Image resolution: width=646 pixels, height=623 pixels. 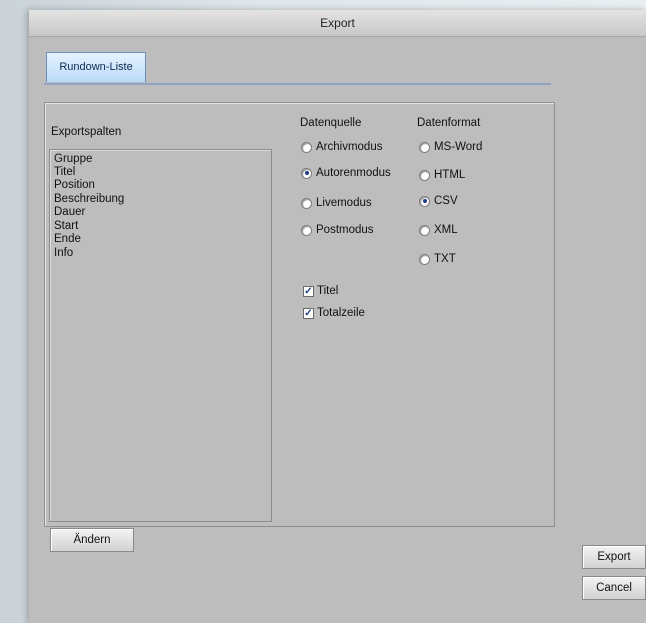 I want to click on radio-postmodus: Postmodus, so click(x=337, y=230).